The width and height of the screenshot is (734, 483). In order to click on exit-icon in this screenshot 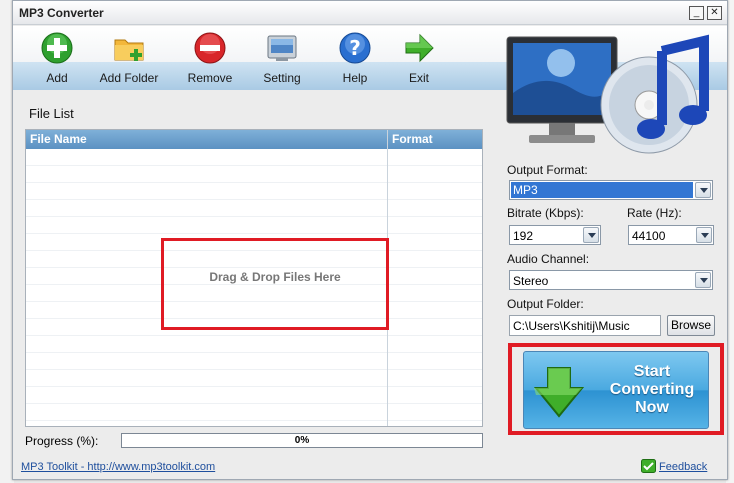, I will do `click(419, 48)`.